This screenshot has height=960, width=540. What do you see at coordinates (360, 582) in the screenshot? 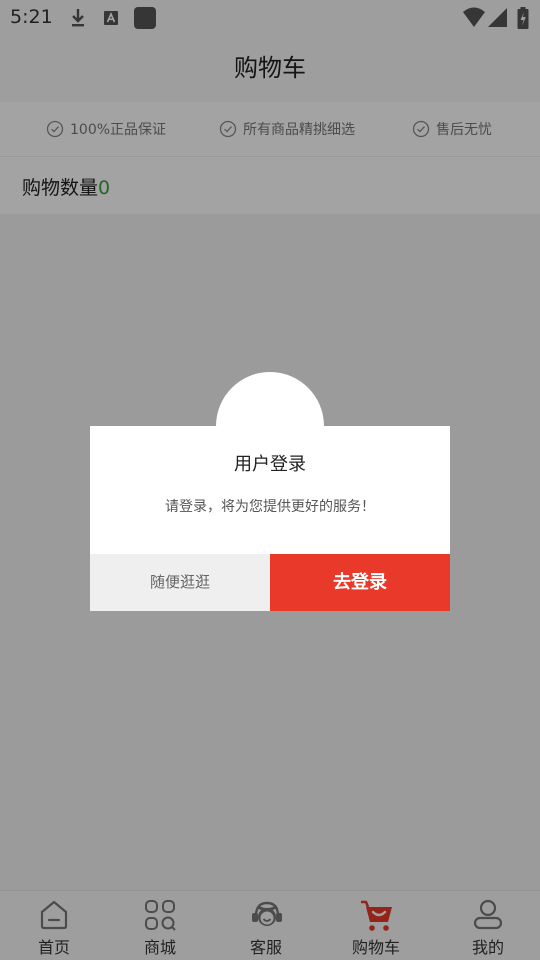
I see `login-button: 去登录` at bounding box center [360, 582].